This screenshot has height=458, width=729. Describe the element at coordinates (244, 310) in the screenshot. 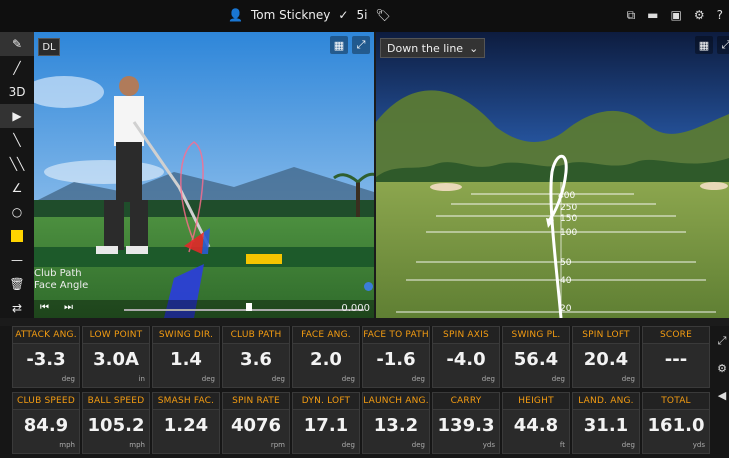

I see `timeline-track` at that location.